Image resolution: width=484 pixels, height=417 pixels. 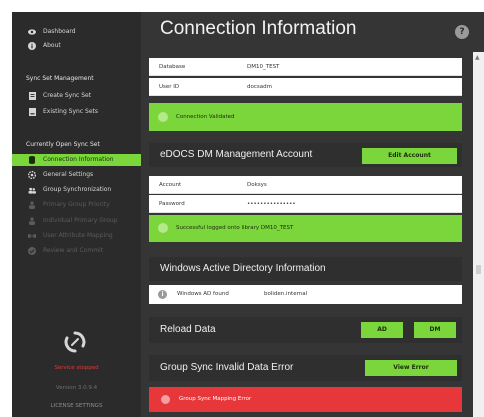 What do you see at coordinates (305, 185) in the screenshot?
I see `account-row: Account Doksys` at bounding box center [305, 185].